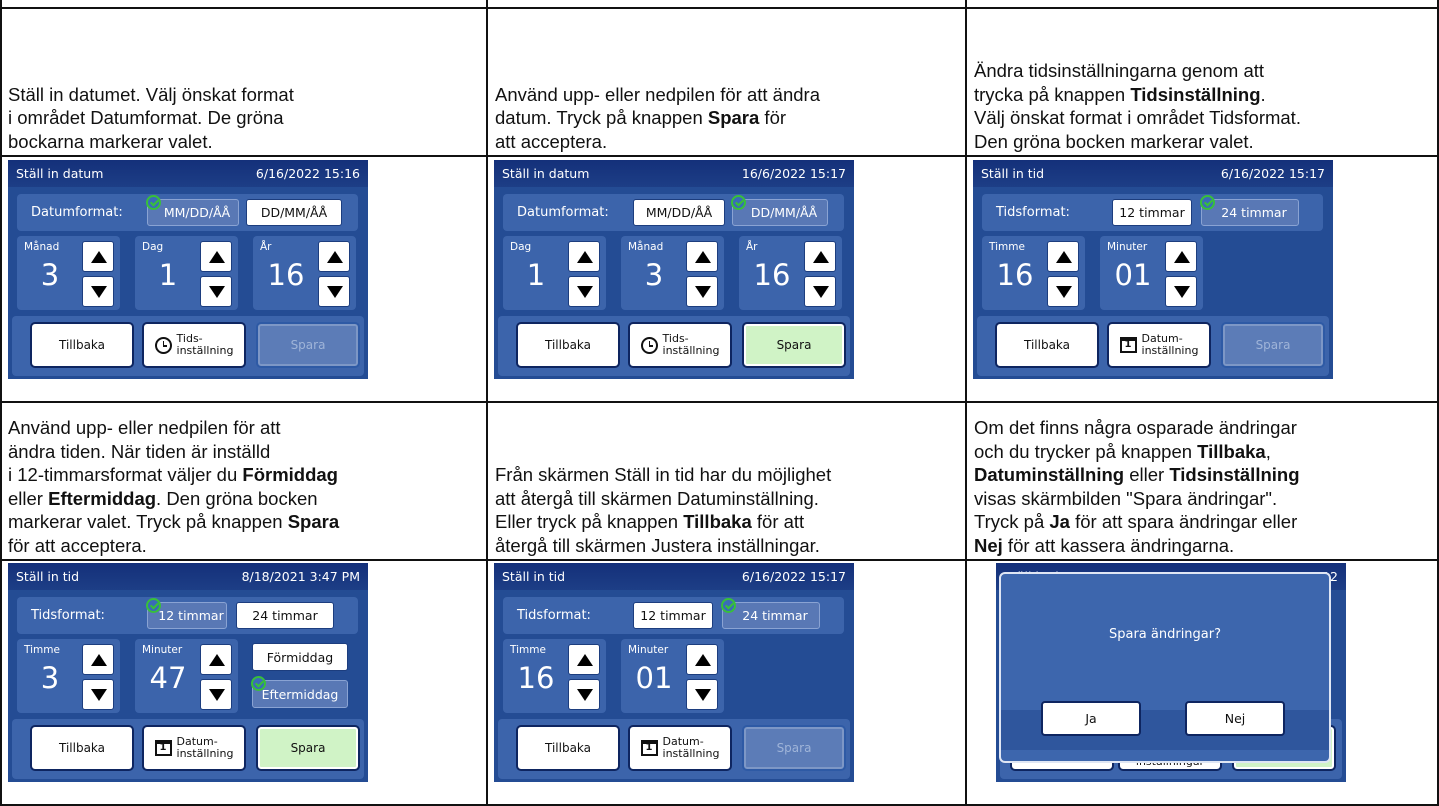 This screenshot has width=1439, height=806. Describe the element at coordinates (1049, 474) in the screenshot. I see `bold-term: Datuminställning` at that location.